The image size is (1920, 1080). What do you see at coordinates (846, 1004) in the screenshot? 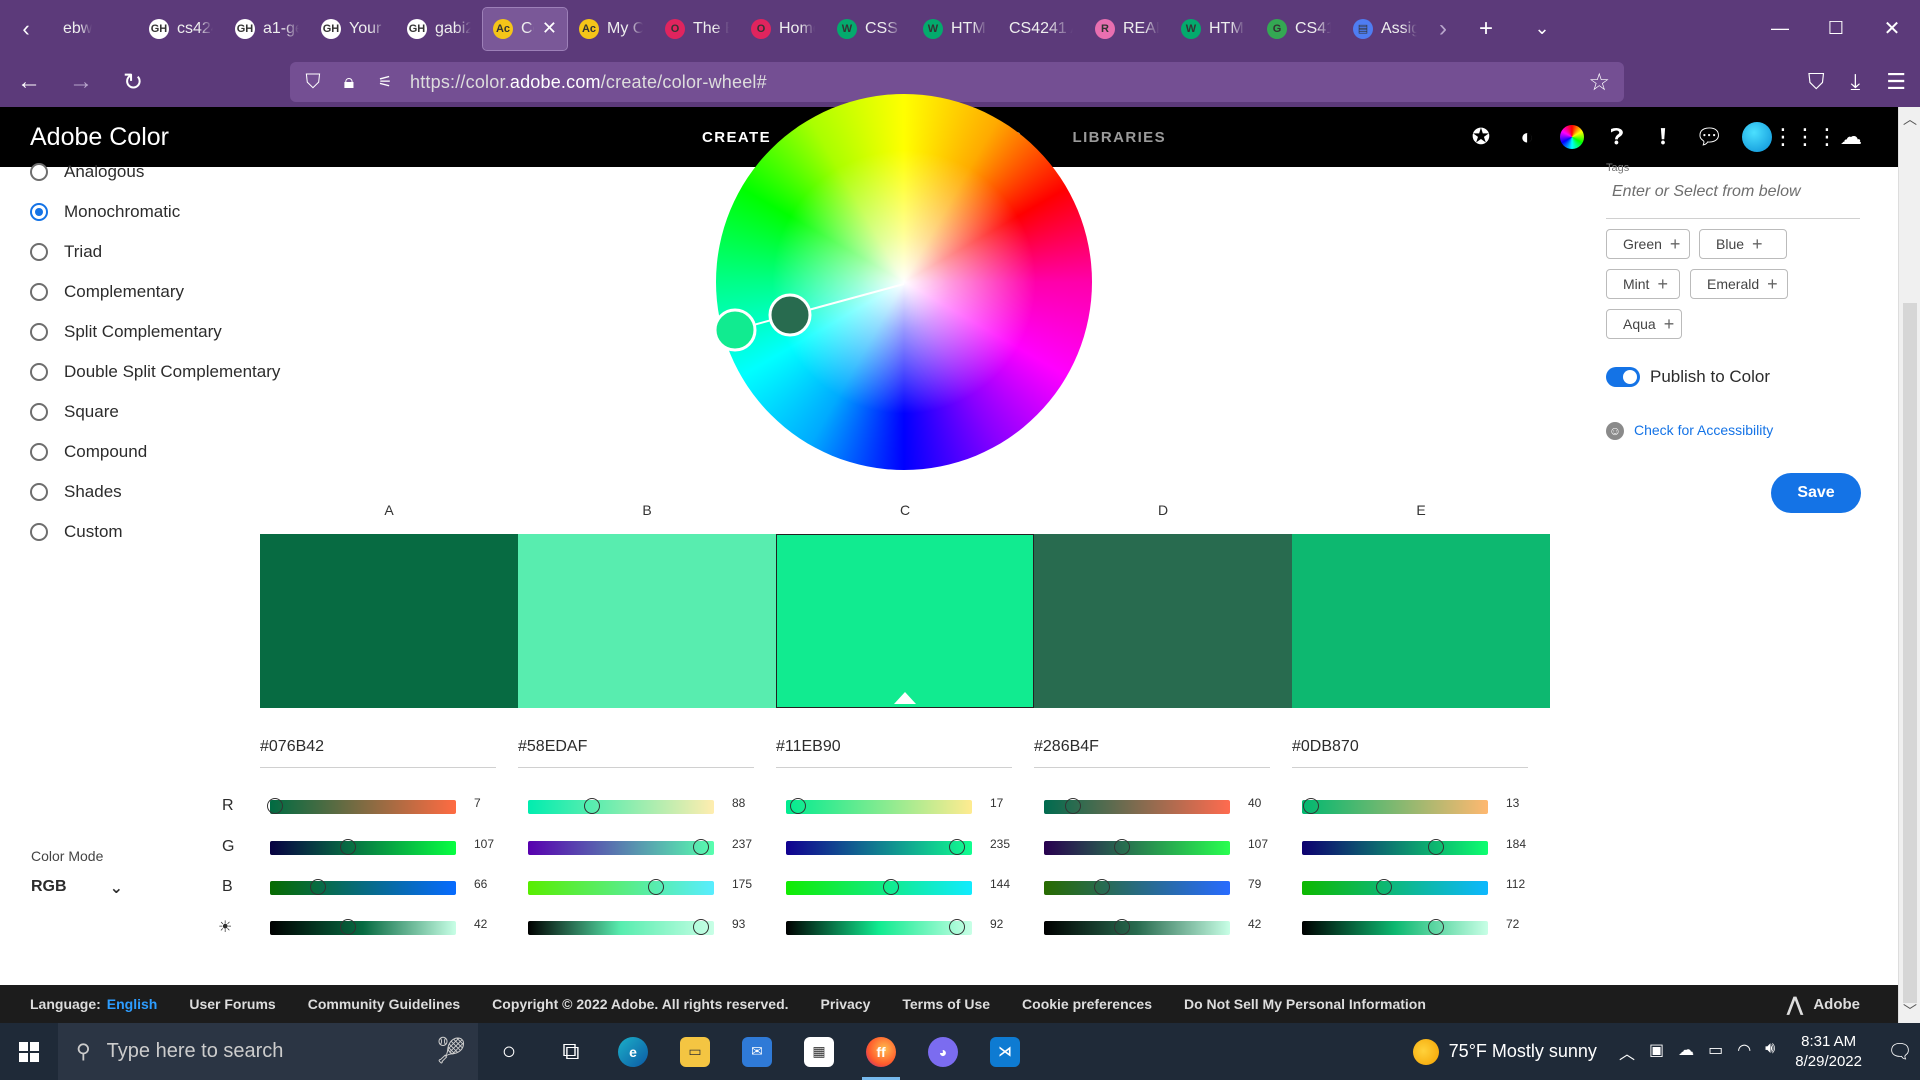
I see `footer-link: Privacy` at bounding box center [846, 1004].